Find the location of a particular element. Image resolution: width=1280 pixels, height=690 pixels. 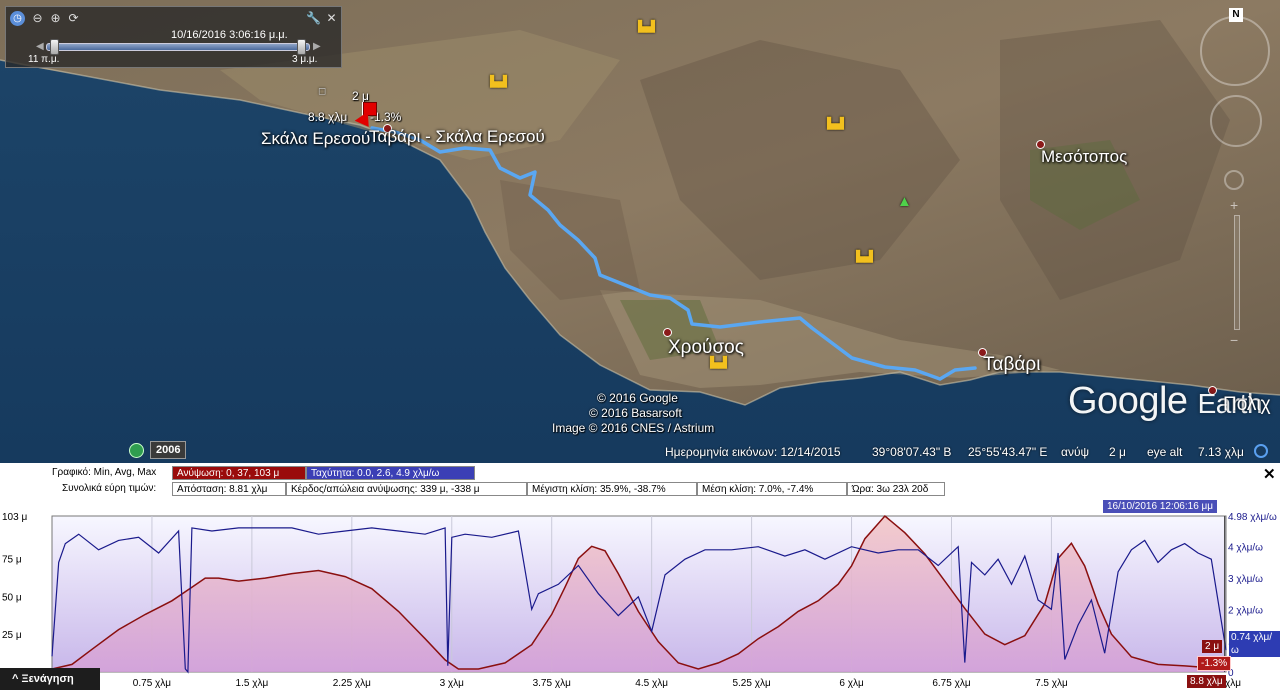

tour-toggle-button: ^ Ξενάγηση is located at coordinates (50, 679).